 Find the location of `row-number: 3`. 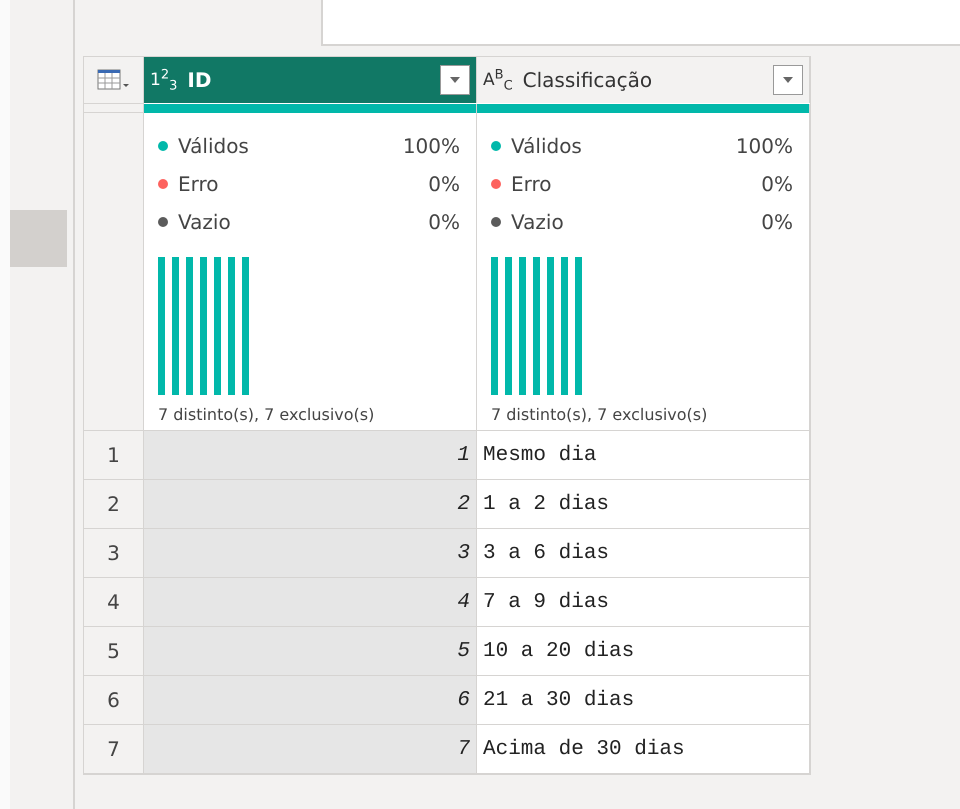

row-number: 3 is located at coordinates (114, 553).